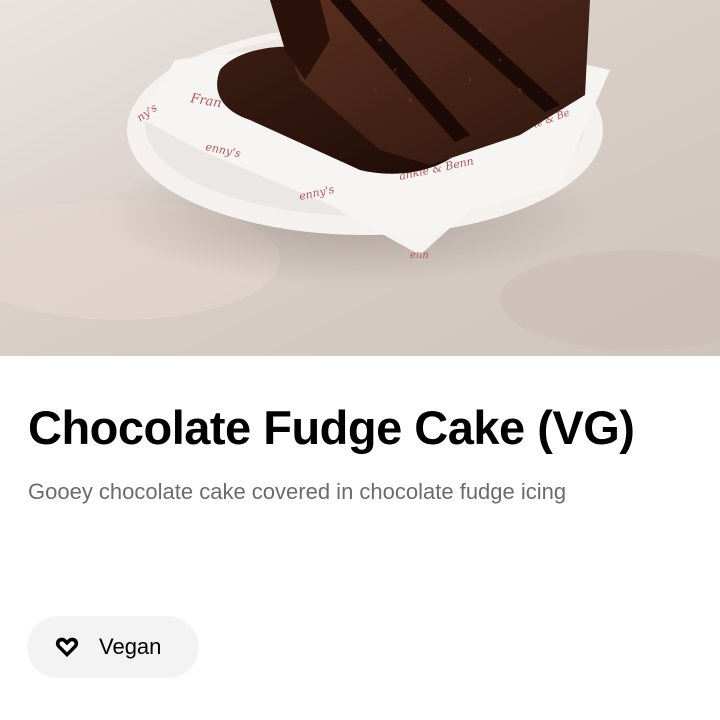 The width and height of the screenshot is (720, 720). Describe the element at coordinates (331, 427) in the screenshot. I see `item-title: Chocolate Fudge Cake (VG)` at that location.